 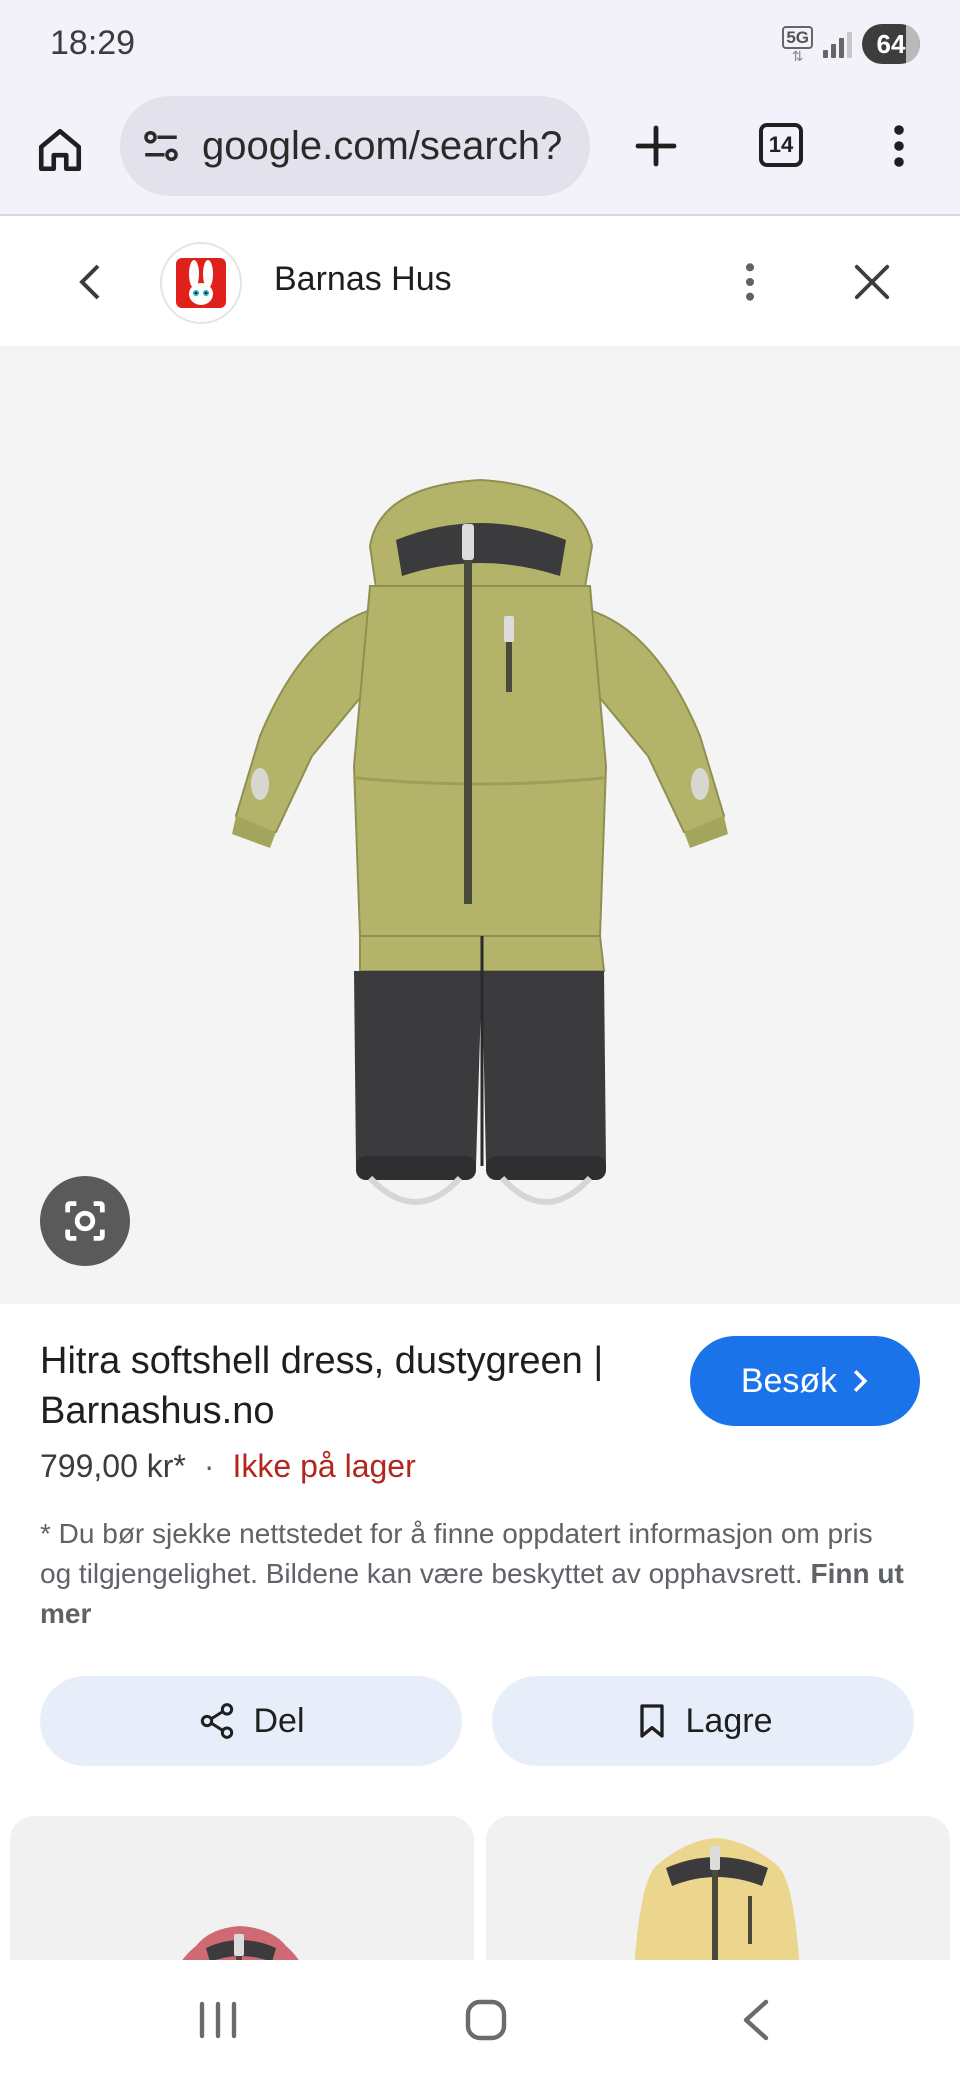 I want to click on browser-menu-button, so click(x=899, y=146).